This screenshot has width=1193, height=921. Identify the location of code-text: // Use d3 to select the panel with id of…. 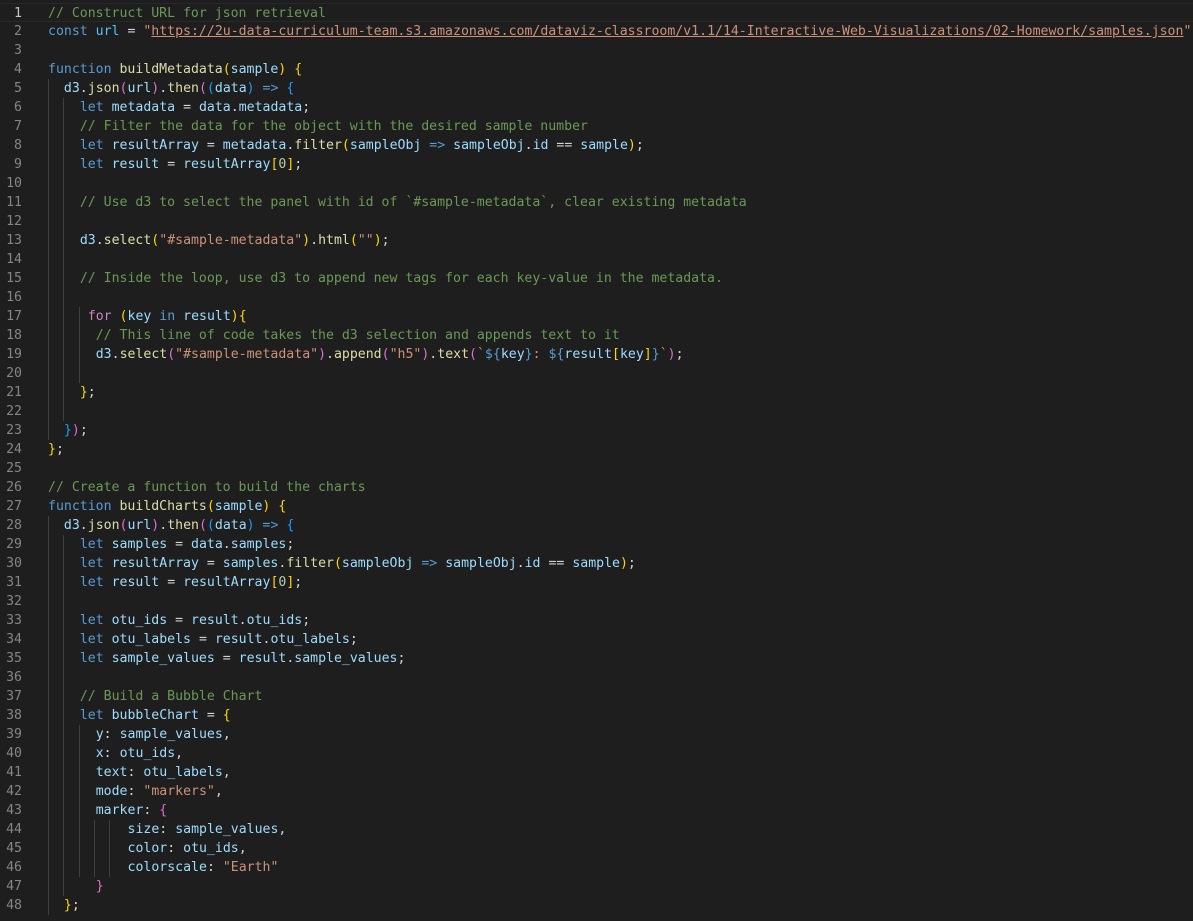
(397, 202).